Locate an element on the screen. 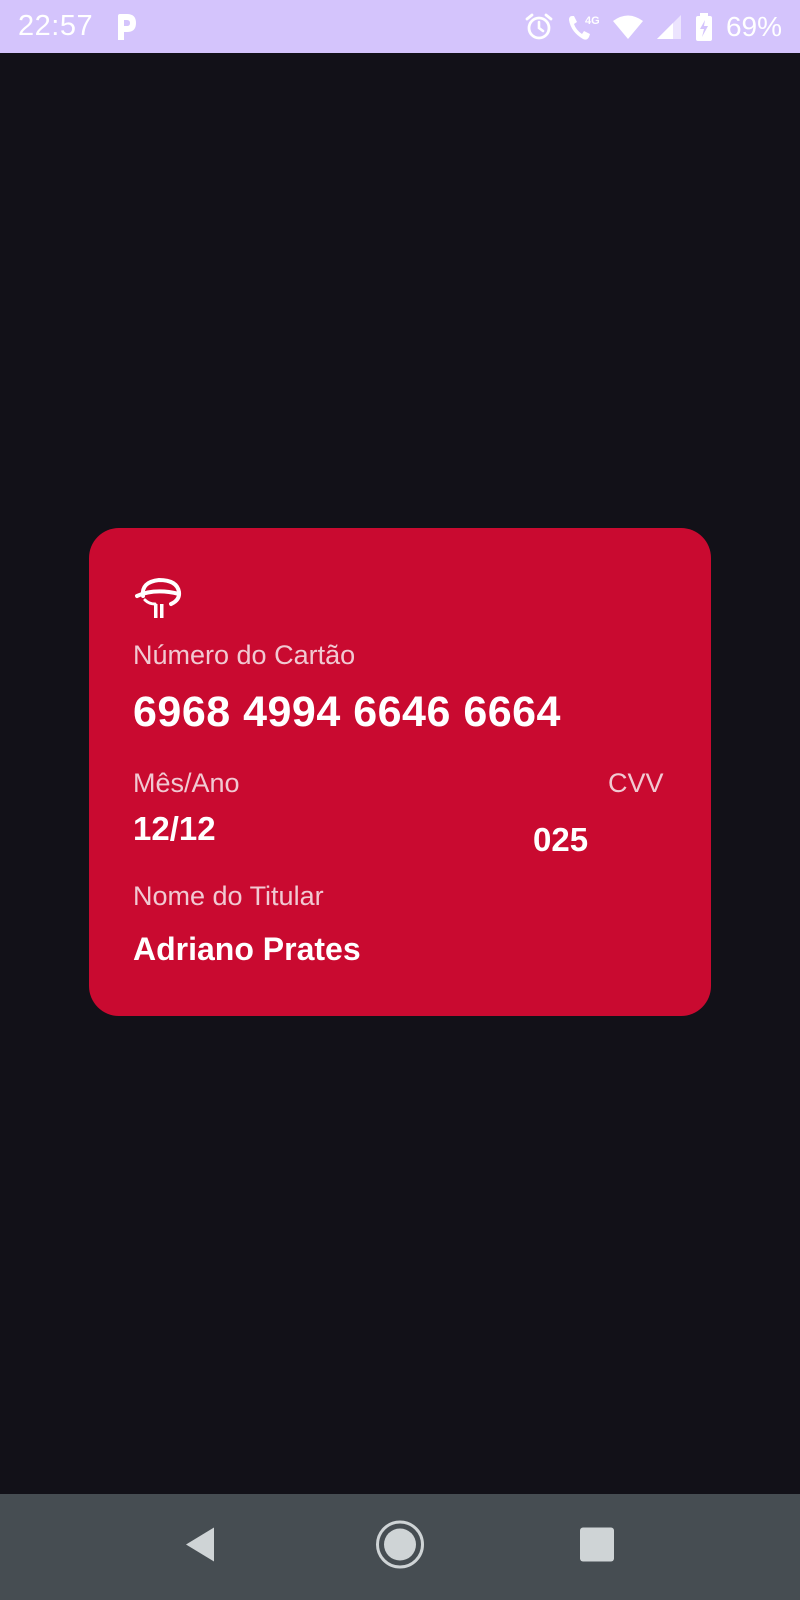 This screenshot has height=1600, width=800. status-right: 4G 69% is located at coordinates (653, 27).